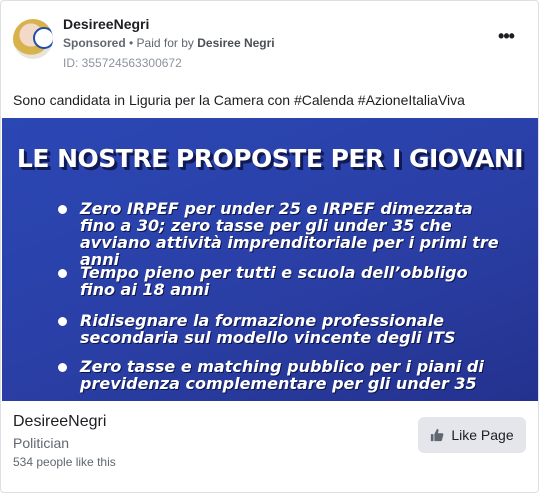 The width and height of the screenshot is (539, 500). I want to click on page-avatar, so click(33, 39).